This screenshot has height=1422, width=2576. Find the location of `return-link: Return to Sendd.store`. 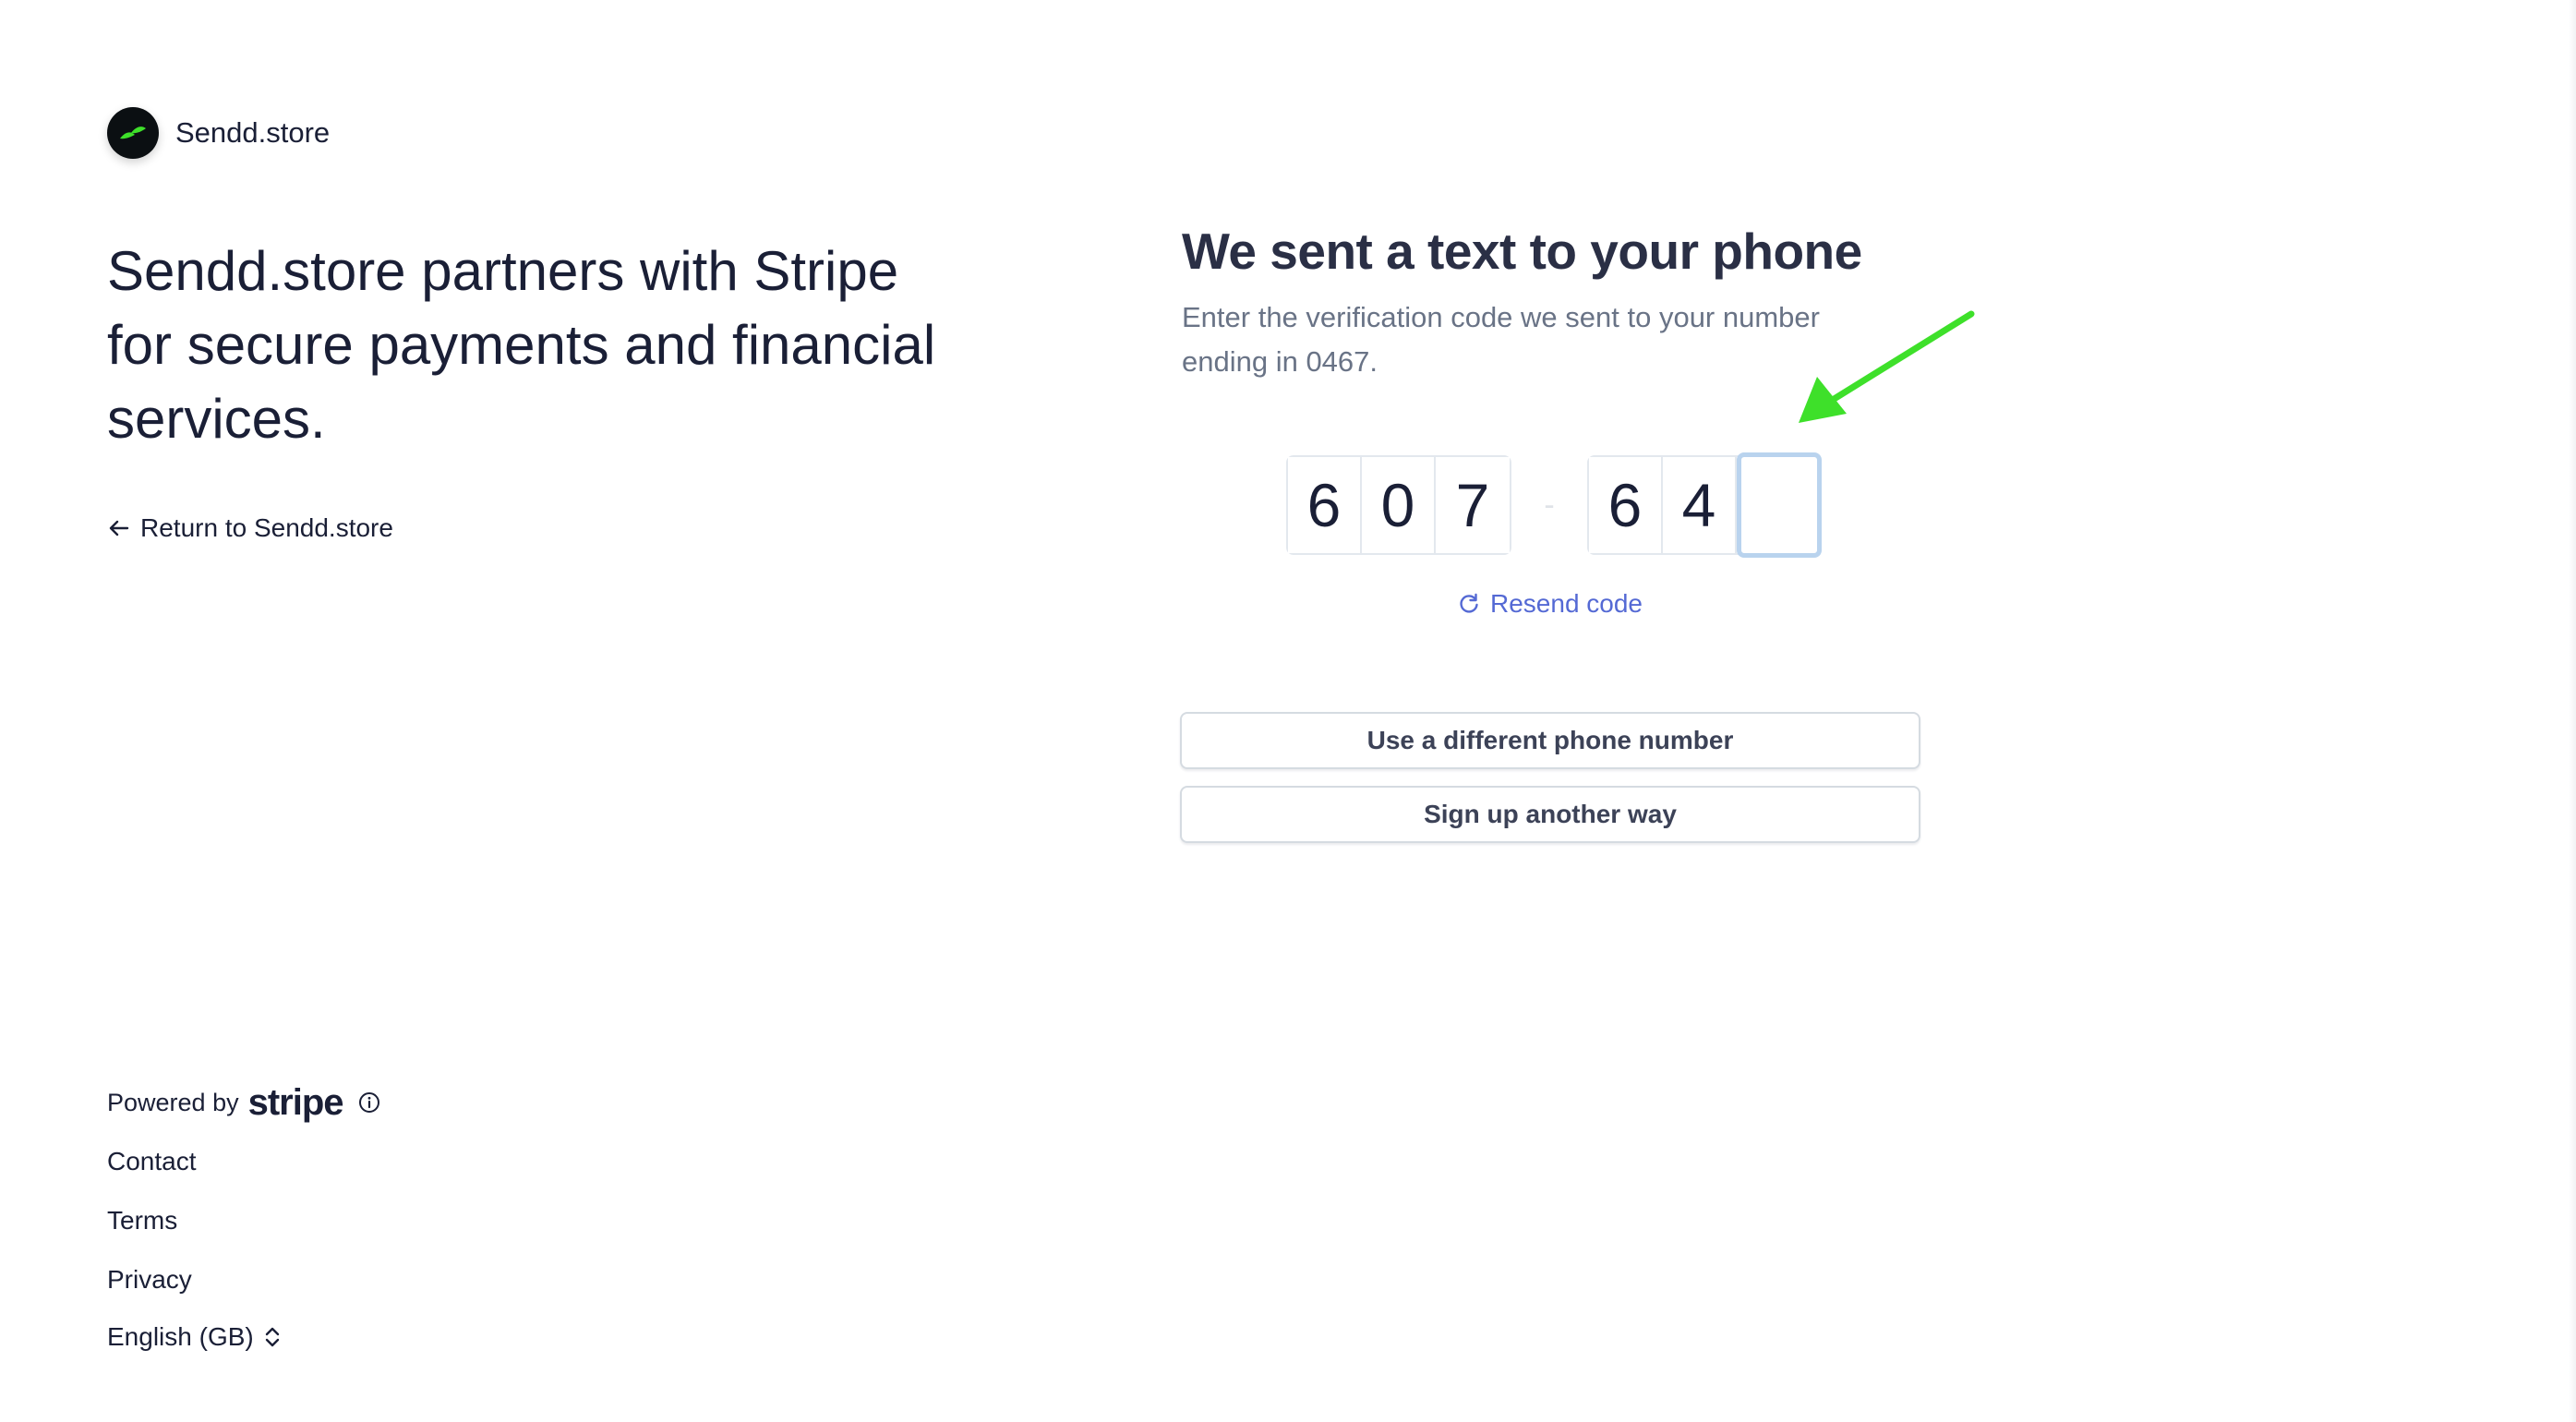

return-link: Return to Sendd.store is located at coordinates (250, 528).